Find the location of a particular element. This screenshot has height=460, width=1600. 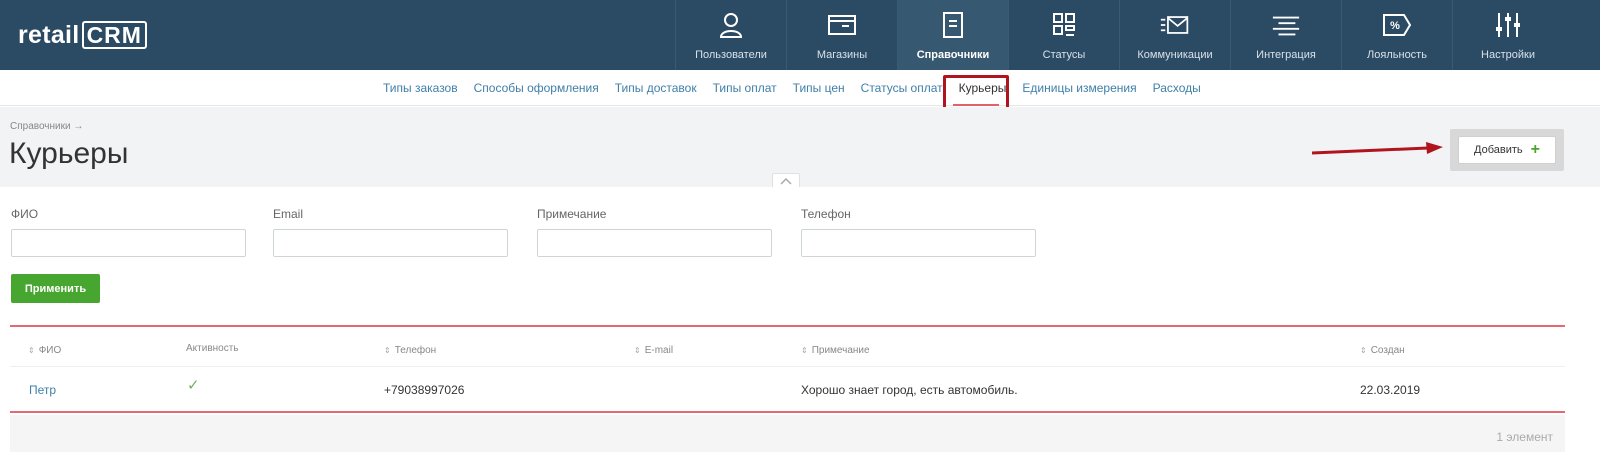

topnav-integration: Интеграция is located at coordinates (1285, 35).